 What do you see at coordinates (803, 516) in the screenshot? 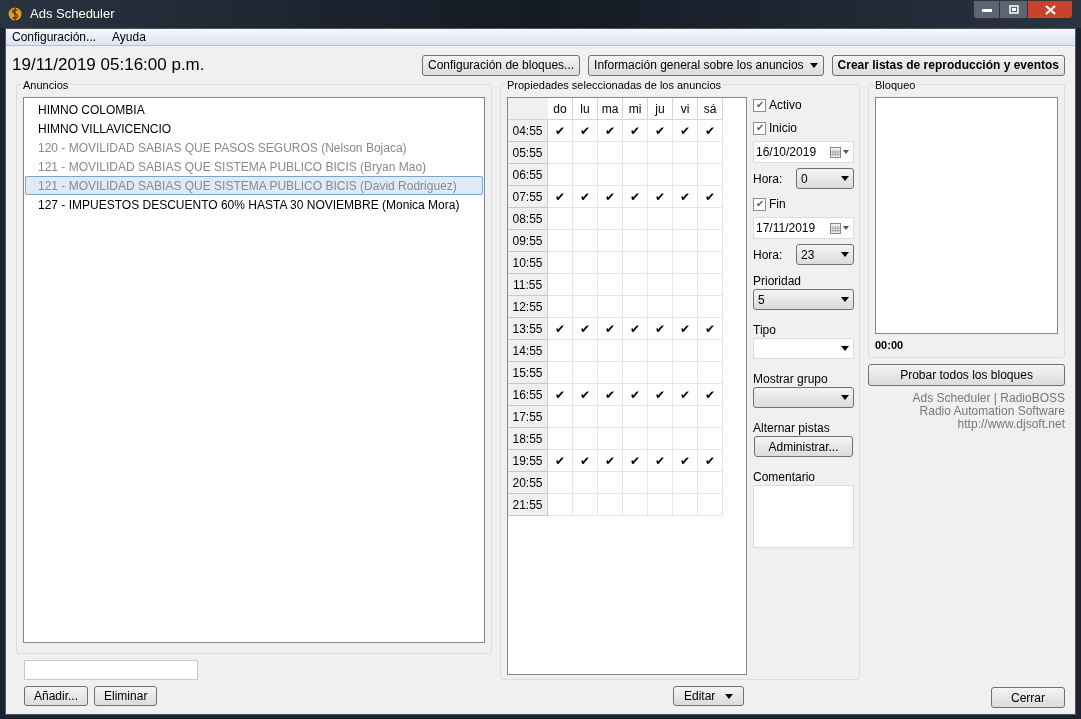
I see `comment-field` at bounding box center [803, 516].